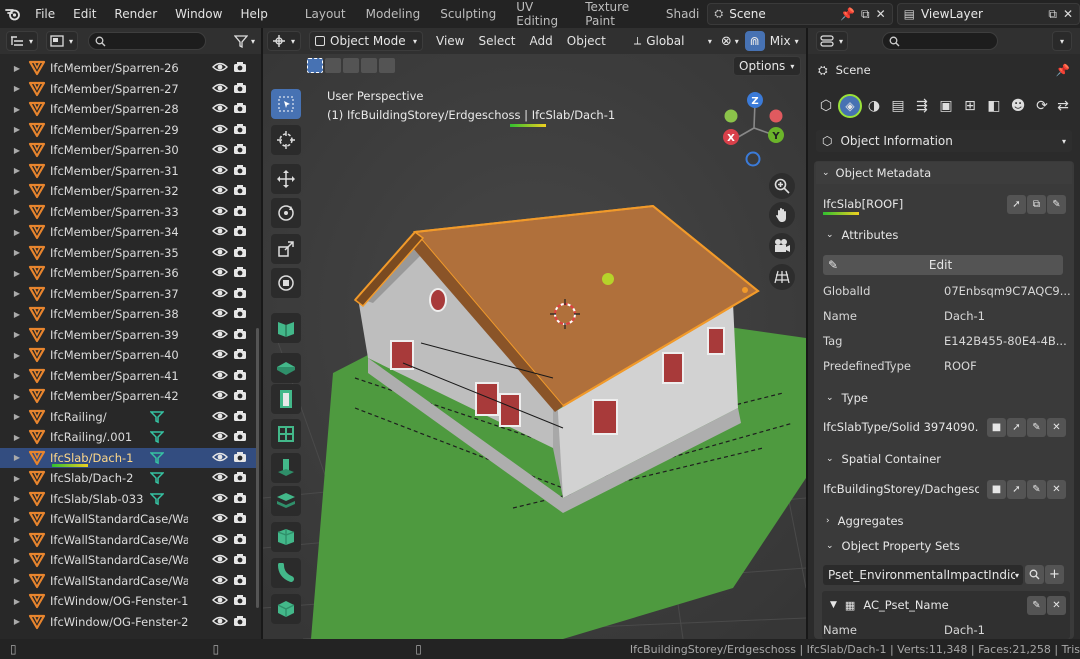 The width and height of the screenshot is (1080, 659). Describe the element at coordinates (826, 106) in the screenshot. I see `tab-render-icon: ⬡` at that location.